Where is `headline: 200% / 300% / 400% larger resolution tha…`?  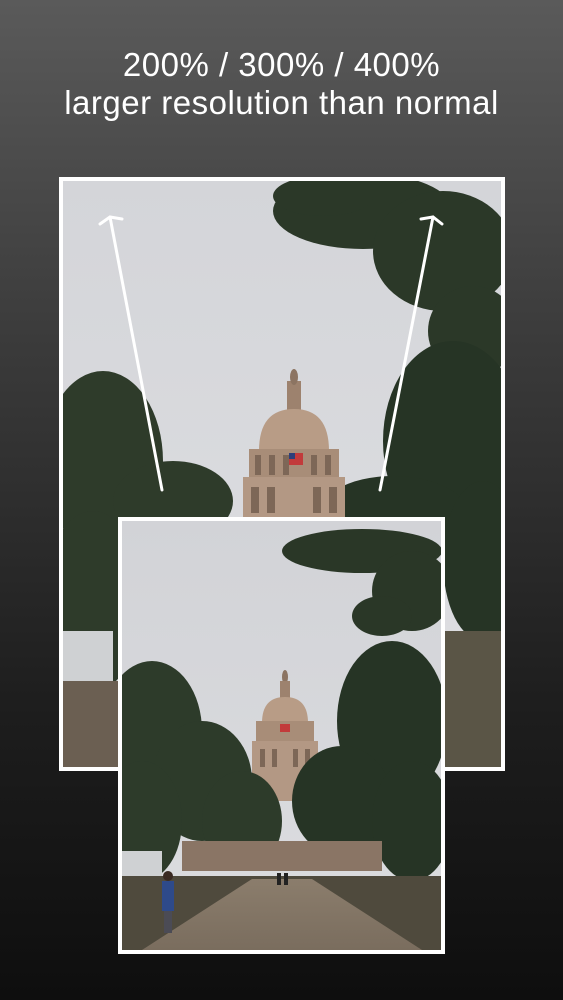
headline: 200% / 300% / 400% larger resolution tha… is located at coordinates (281, 84).